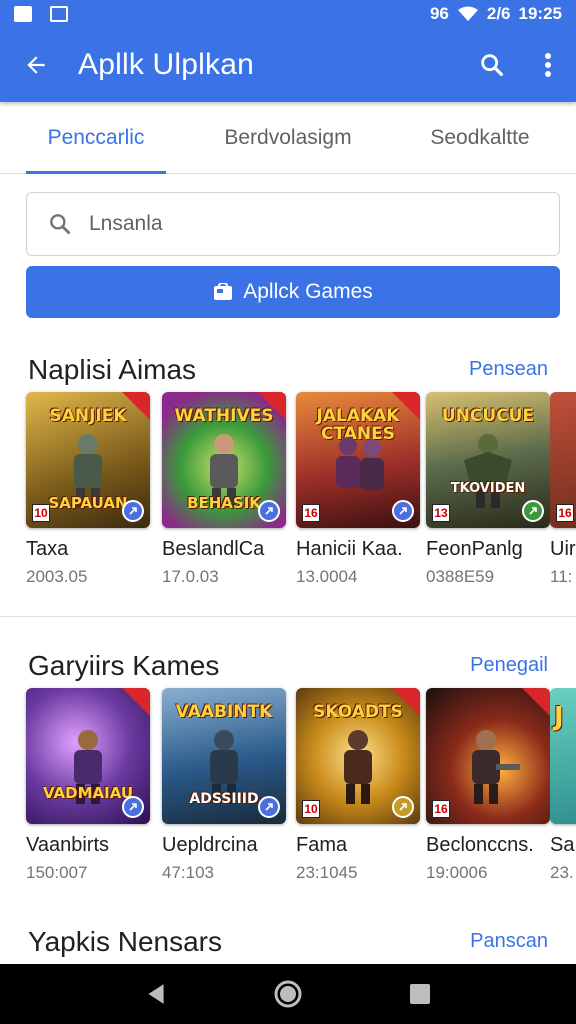 Image resolution: width=576 pixels, height=1024 pixels. What do you see at coordinates (457, 872) in the screenshot?
I see `app-meta: 19:0006` at bounding box center [457, 872].